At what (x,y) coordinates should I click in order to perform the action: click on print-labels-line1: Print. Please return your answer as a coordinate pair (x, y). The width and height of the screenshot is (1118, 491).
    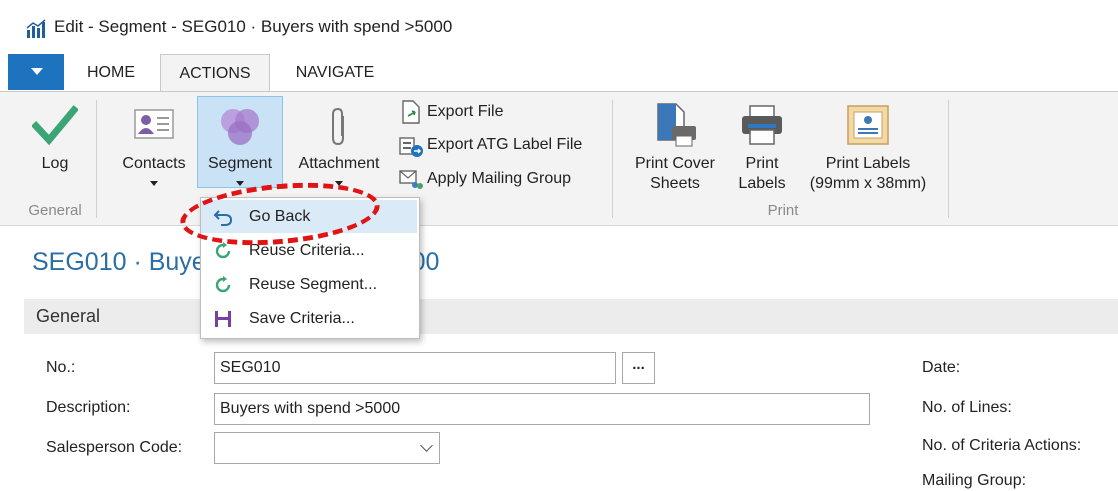
    Looking at the image, I should click on (762, 163).